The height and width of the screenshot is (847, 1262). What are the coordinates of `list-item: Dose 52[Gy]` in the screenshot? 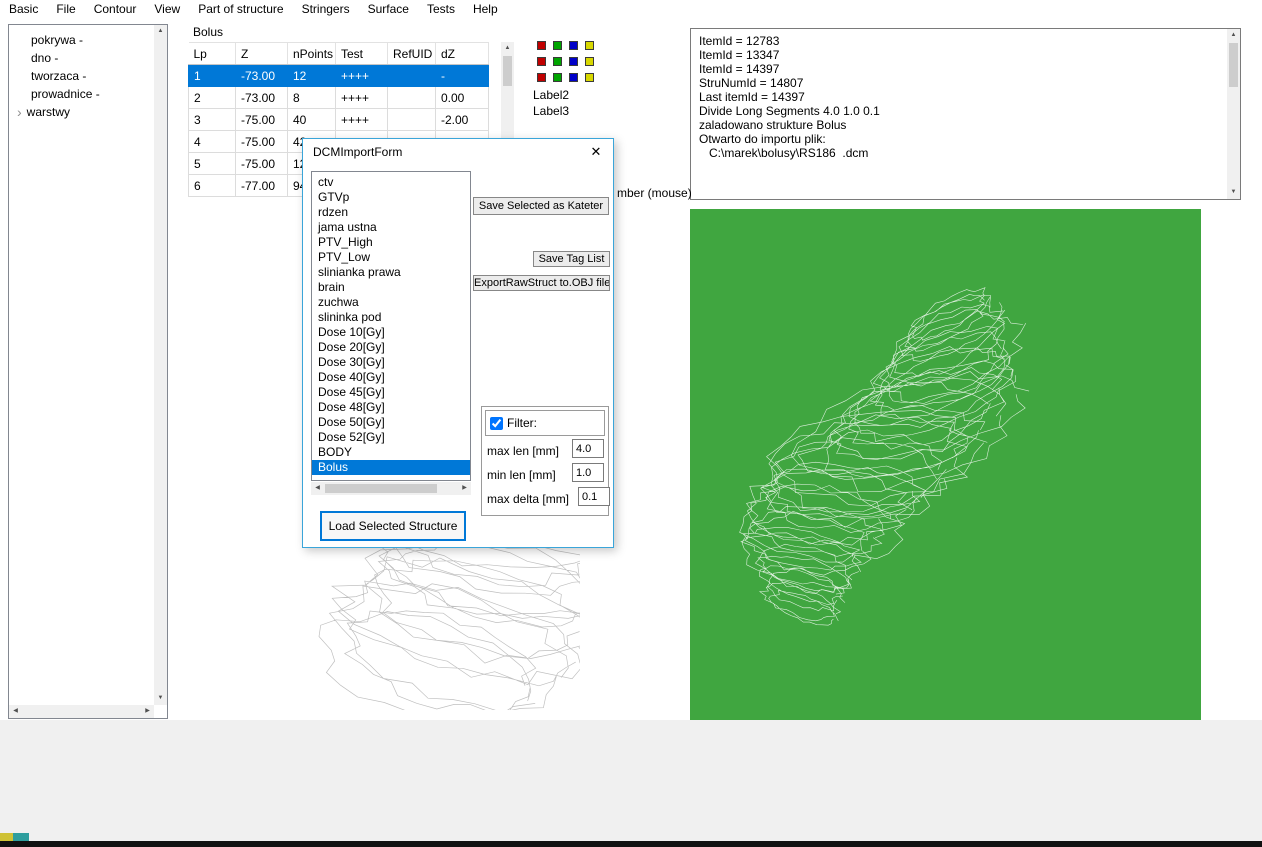 It's located at (391, 437).